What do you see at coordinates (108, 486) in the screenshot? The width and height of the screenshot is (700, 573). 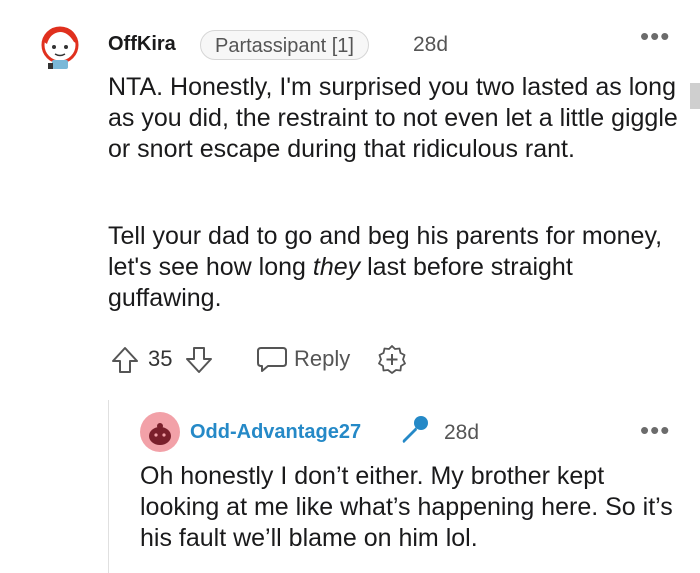 I see `thread-line` at bounding box center [108, 486].